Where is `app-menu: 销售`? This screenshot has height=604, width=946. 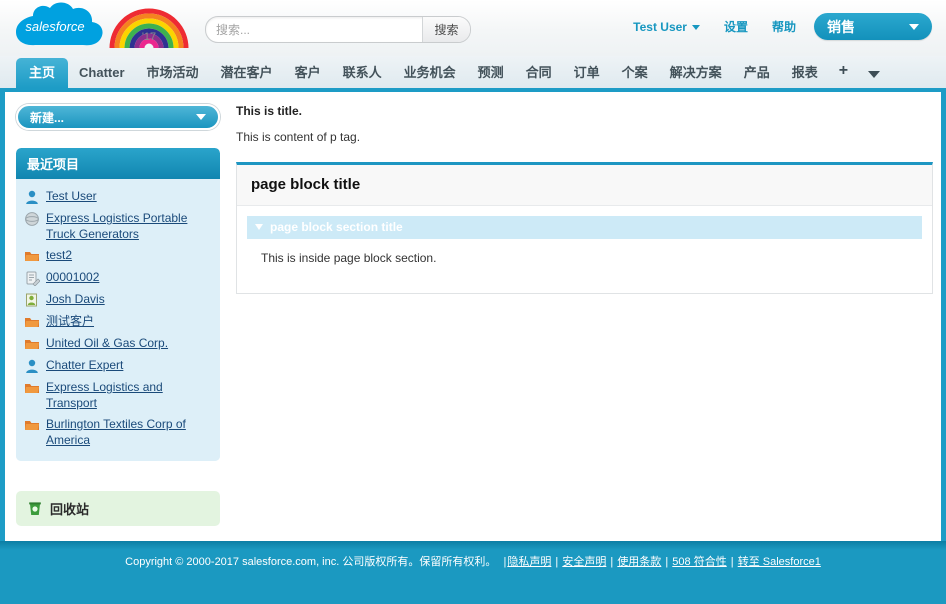 app-menu: 销售 is located at coordinates (873, 26).